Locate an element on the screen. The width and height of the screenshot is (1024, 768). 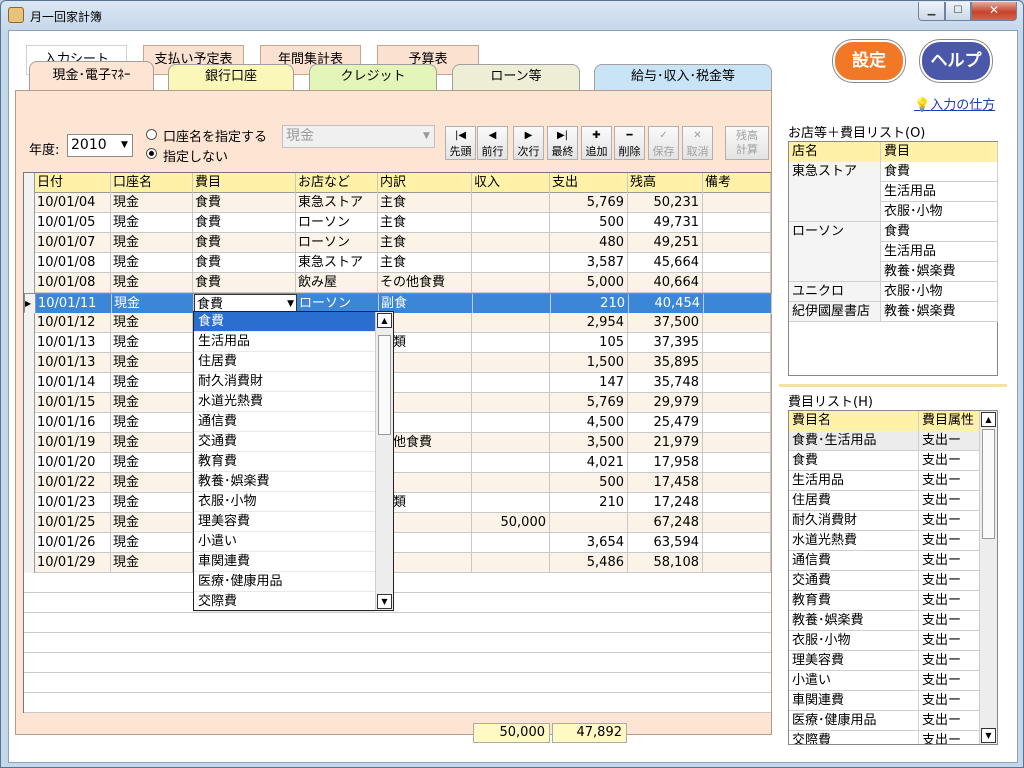
dropdown-item: 車関連費 is located at coordinates (284, 562).